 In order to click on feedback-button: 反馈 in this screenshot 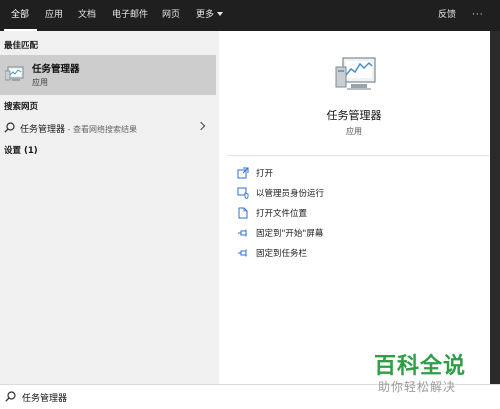, I will do `click(447, 15)`.